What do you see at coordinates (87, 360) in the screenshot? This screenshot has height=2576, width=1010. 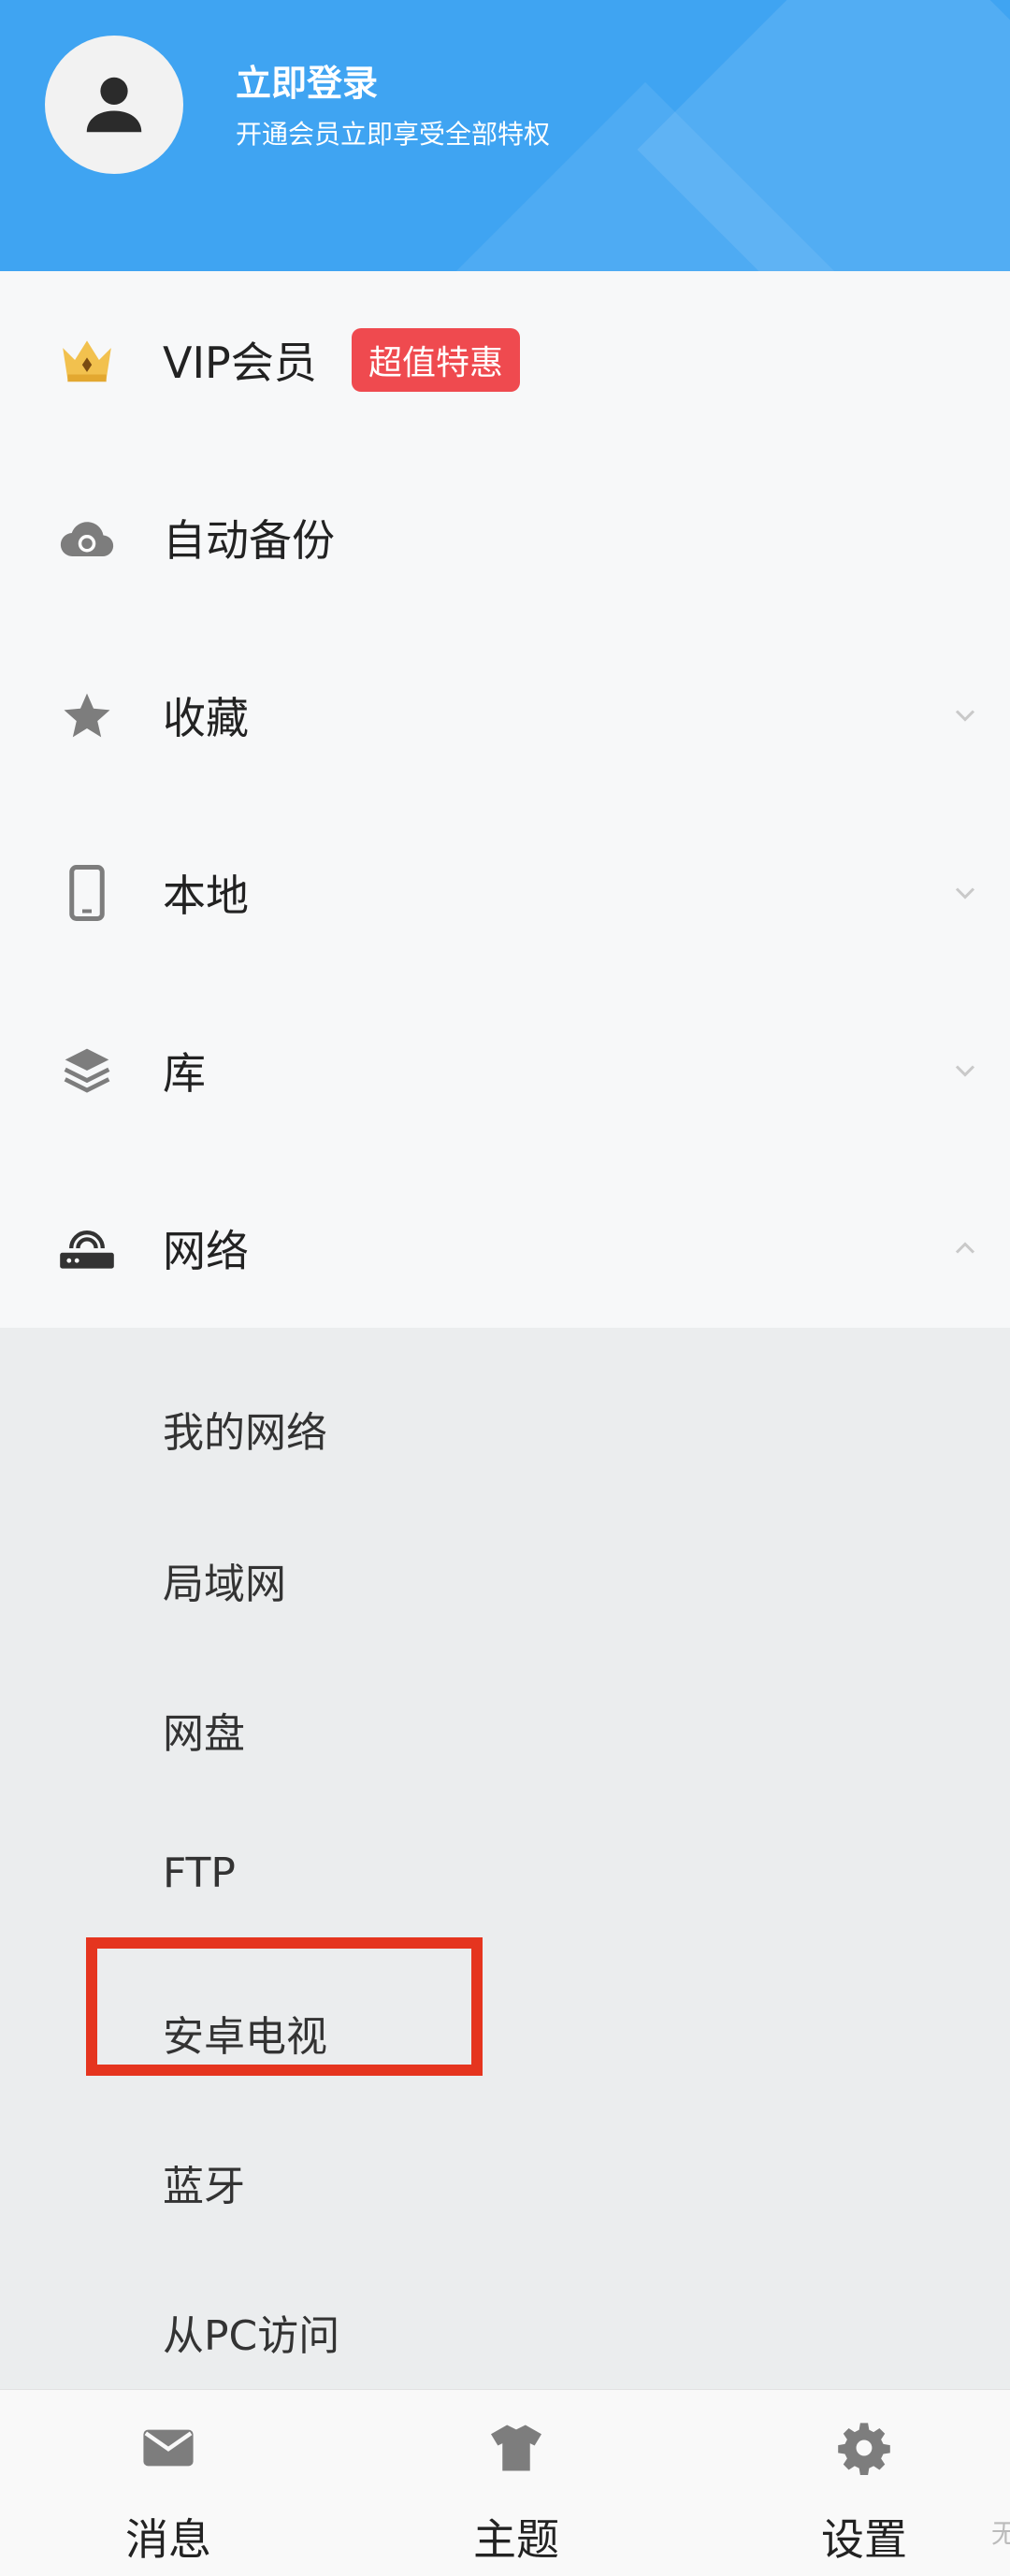 I see `crown-icon` at bounding box center [87, 360].